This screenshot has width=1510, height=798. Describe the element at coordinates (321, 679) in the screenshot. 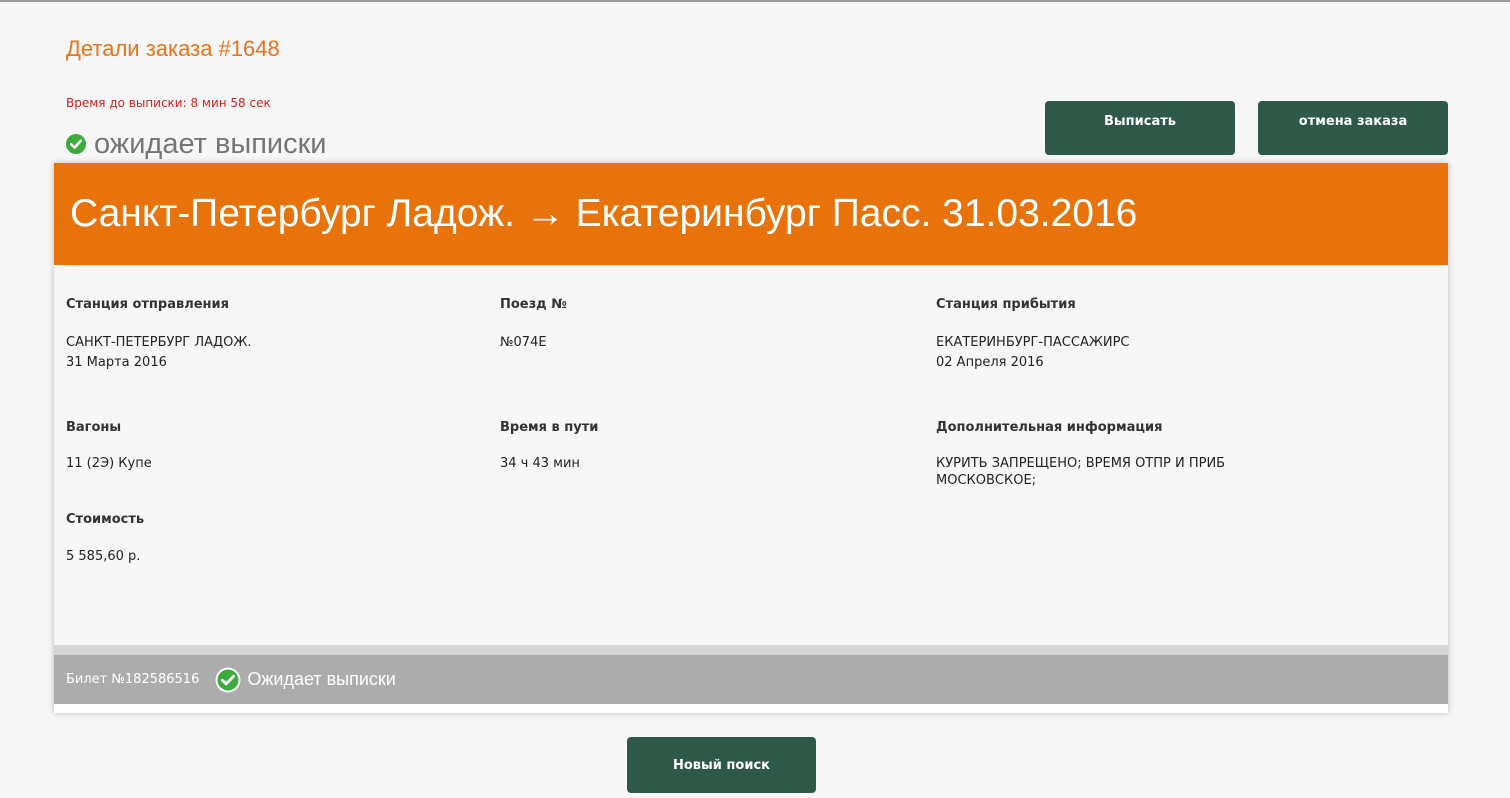

I see `ticket-status-text: Ожидает выписки` at that location.